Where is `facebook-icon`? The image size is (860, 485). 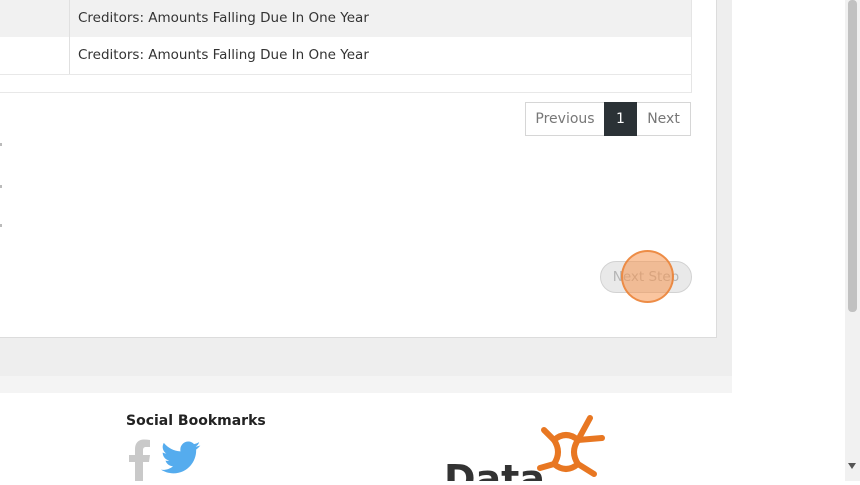 facebook-icon is located at coordinates (140, 461).